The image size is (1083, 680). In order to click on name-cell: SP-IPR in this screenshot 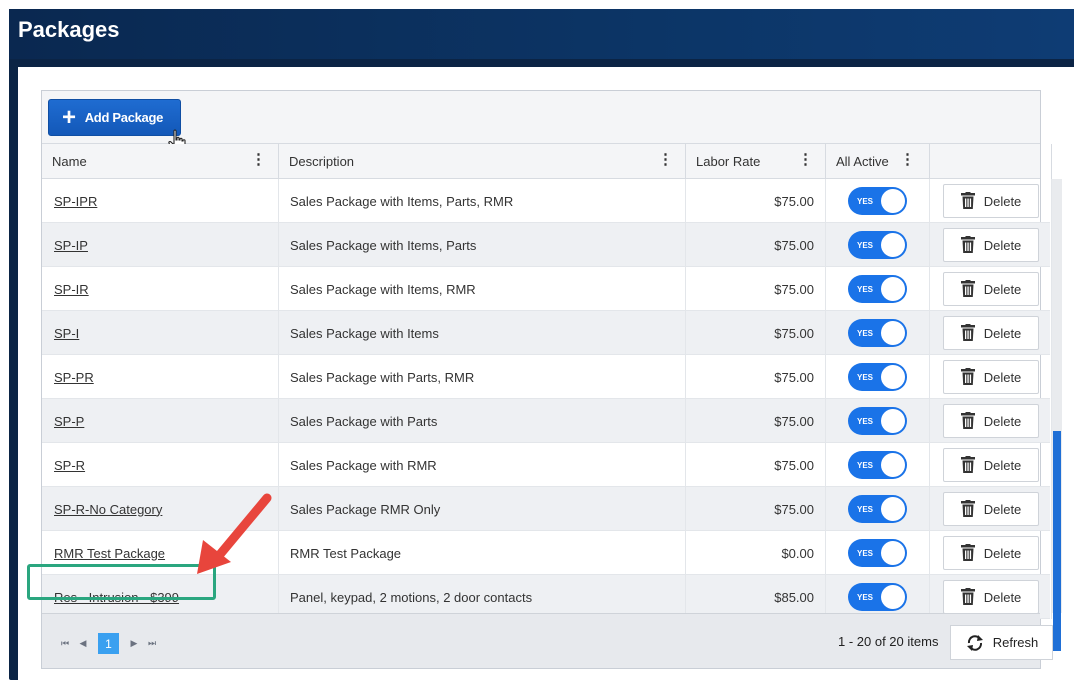, I will do `click(160, 201)`.